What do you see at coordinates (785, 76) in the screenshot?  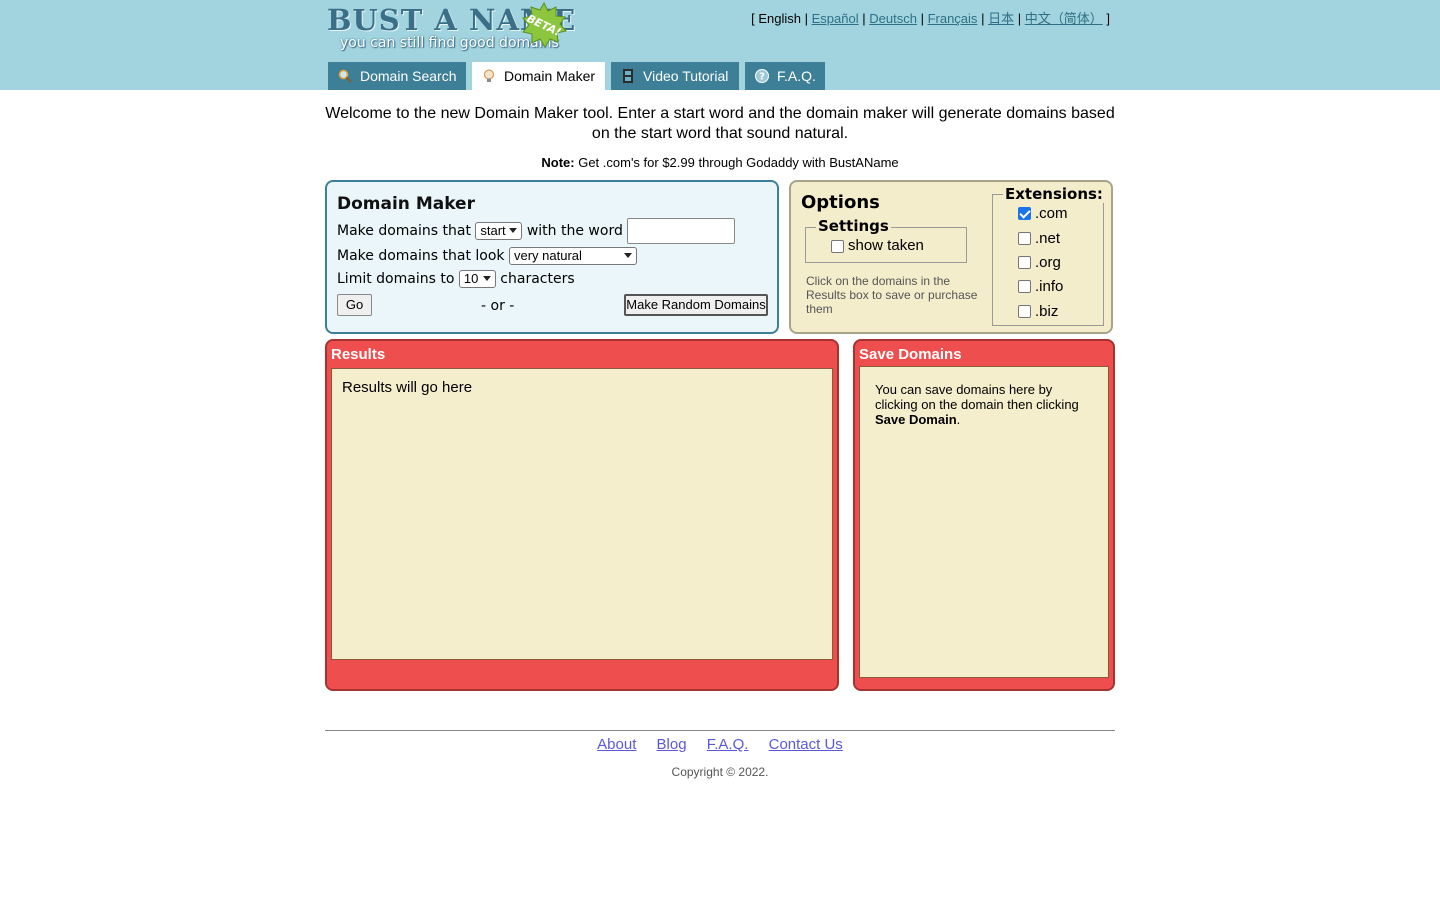 I see `tab-faq: ? F.A.Q.` at bounding box center [785, 76].